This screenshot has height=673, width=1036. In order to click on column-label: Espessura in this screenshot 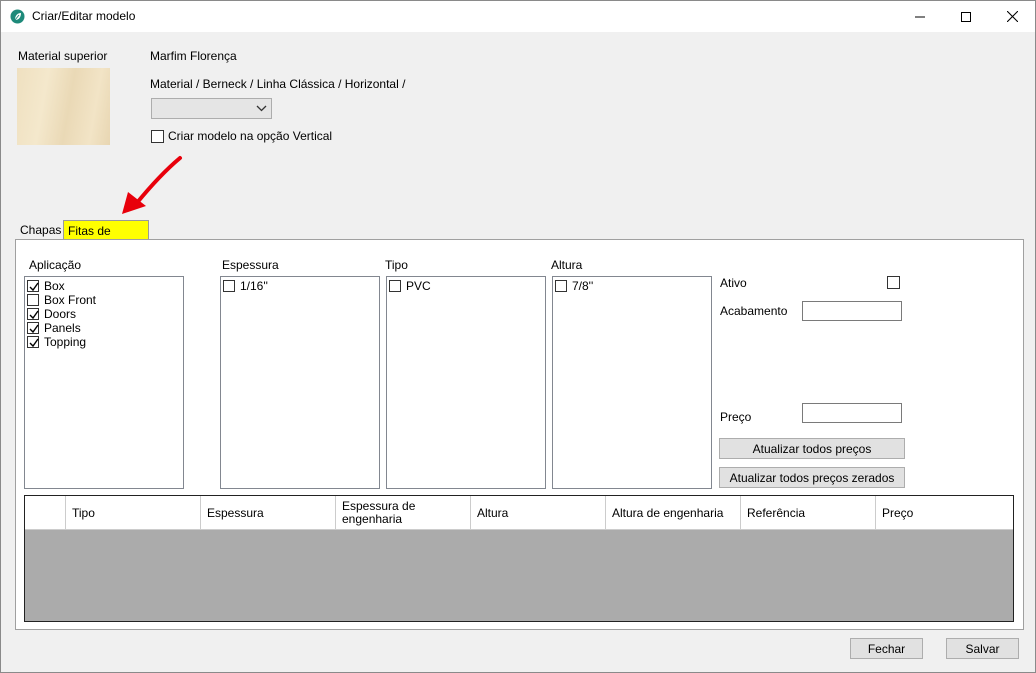, I will do `click(235, 512)`.